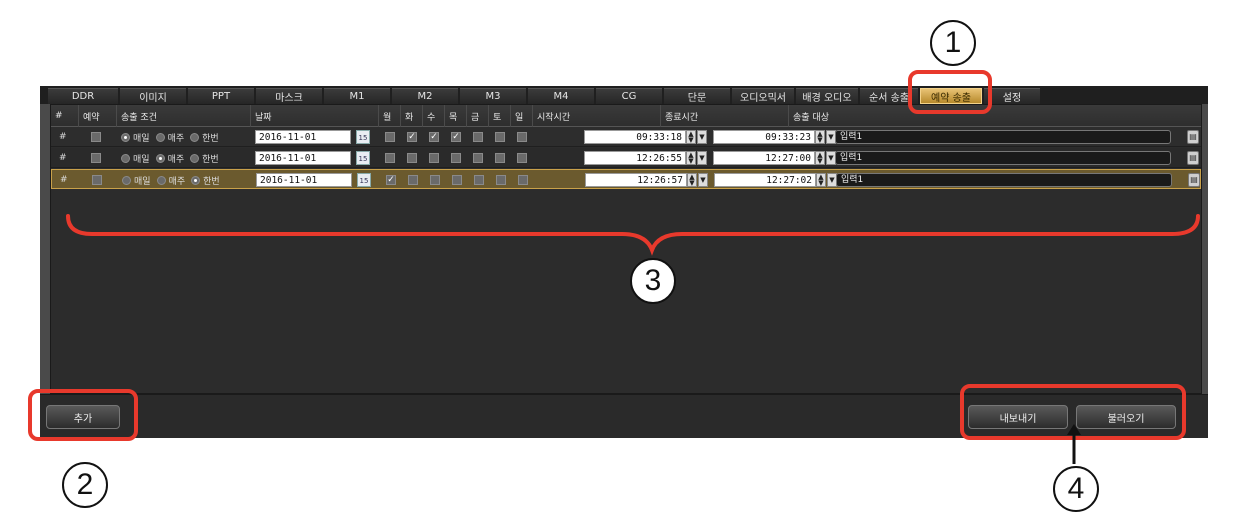  I want to click on tab-9: 단문, so click(697, 96).